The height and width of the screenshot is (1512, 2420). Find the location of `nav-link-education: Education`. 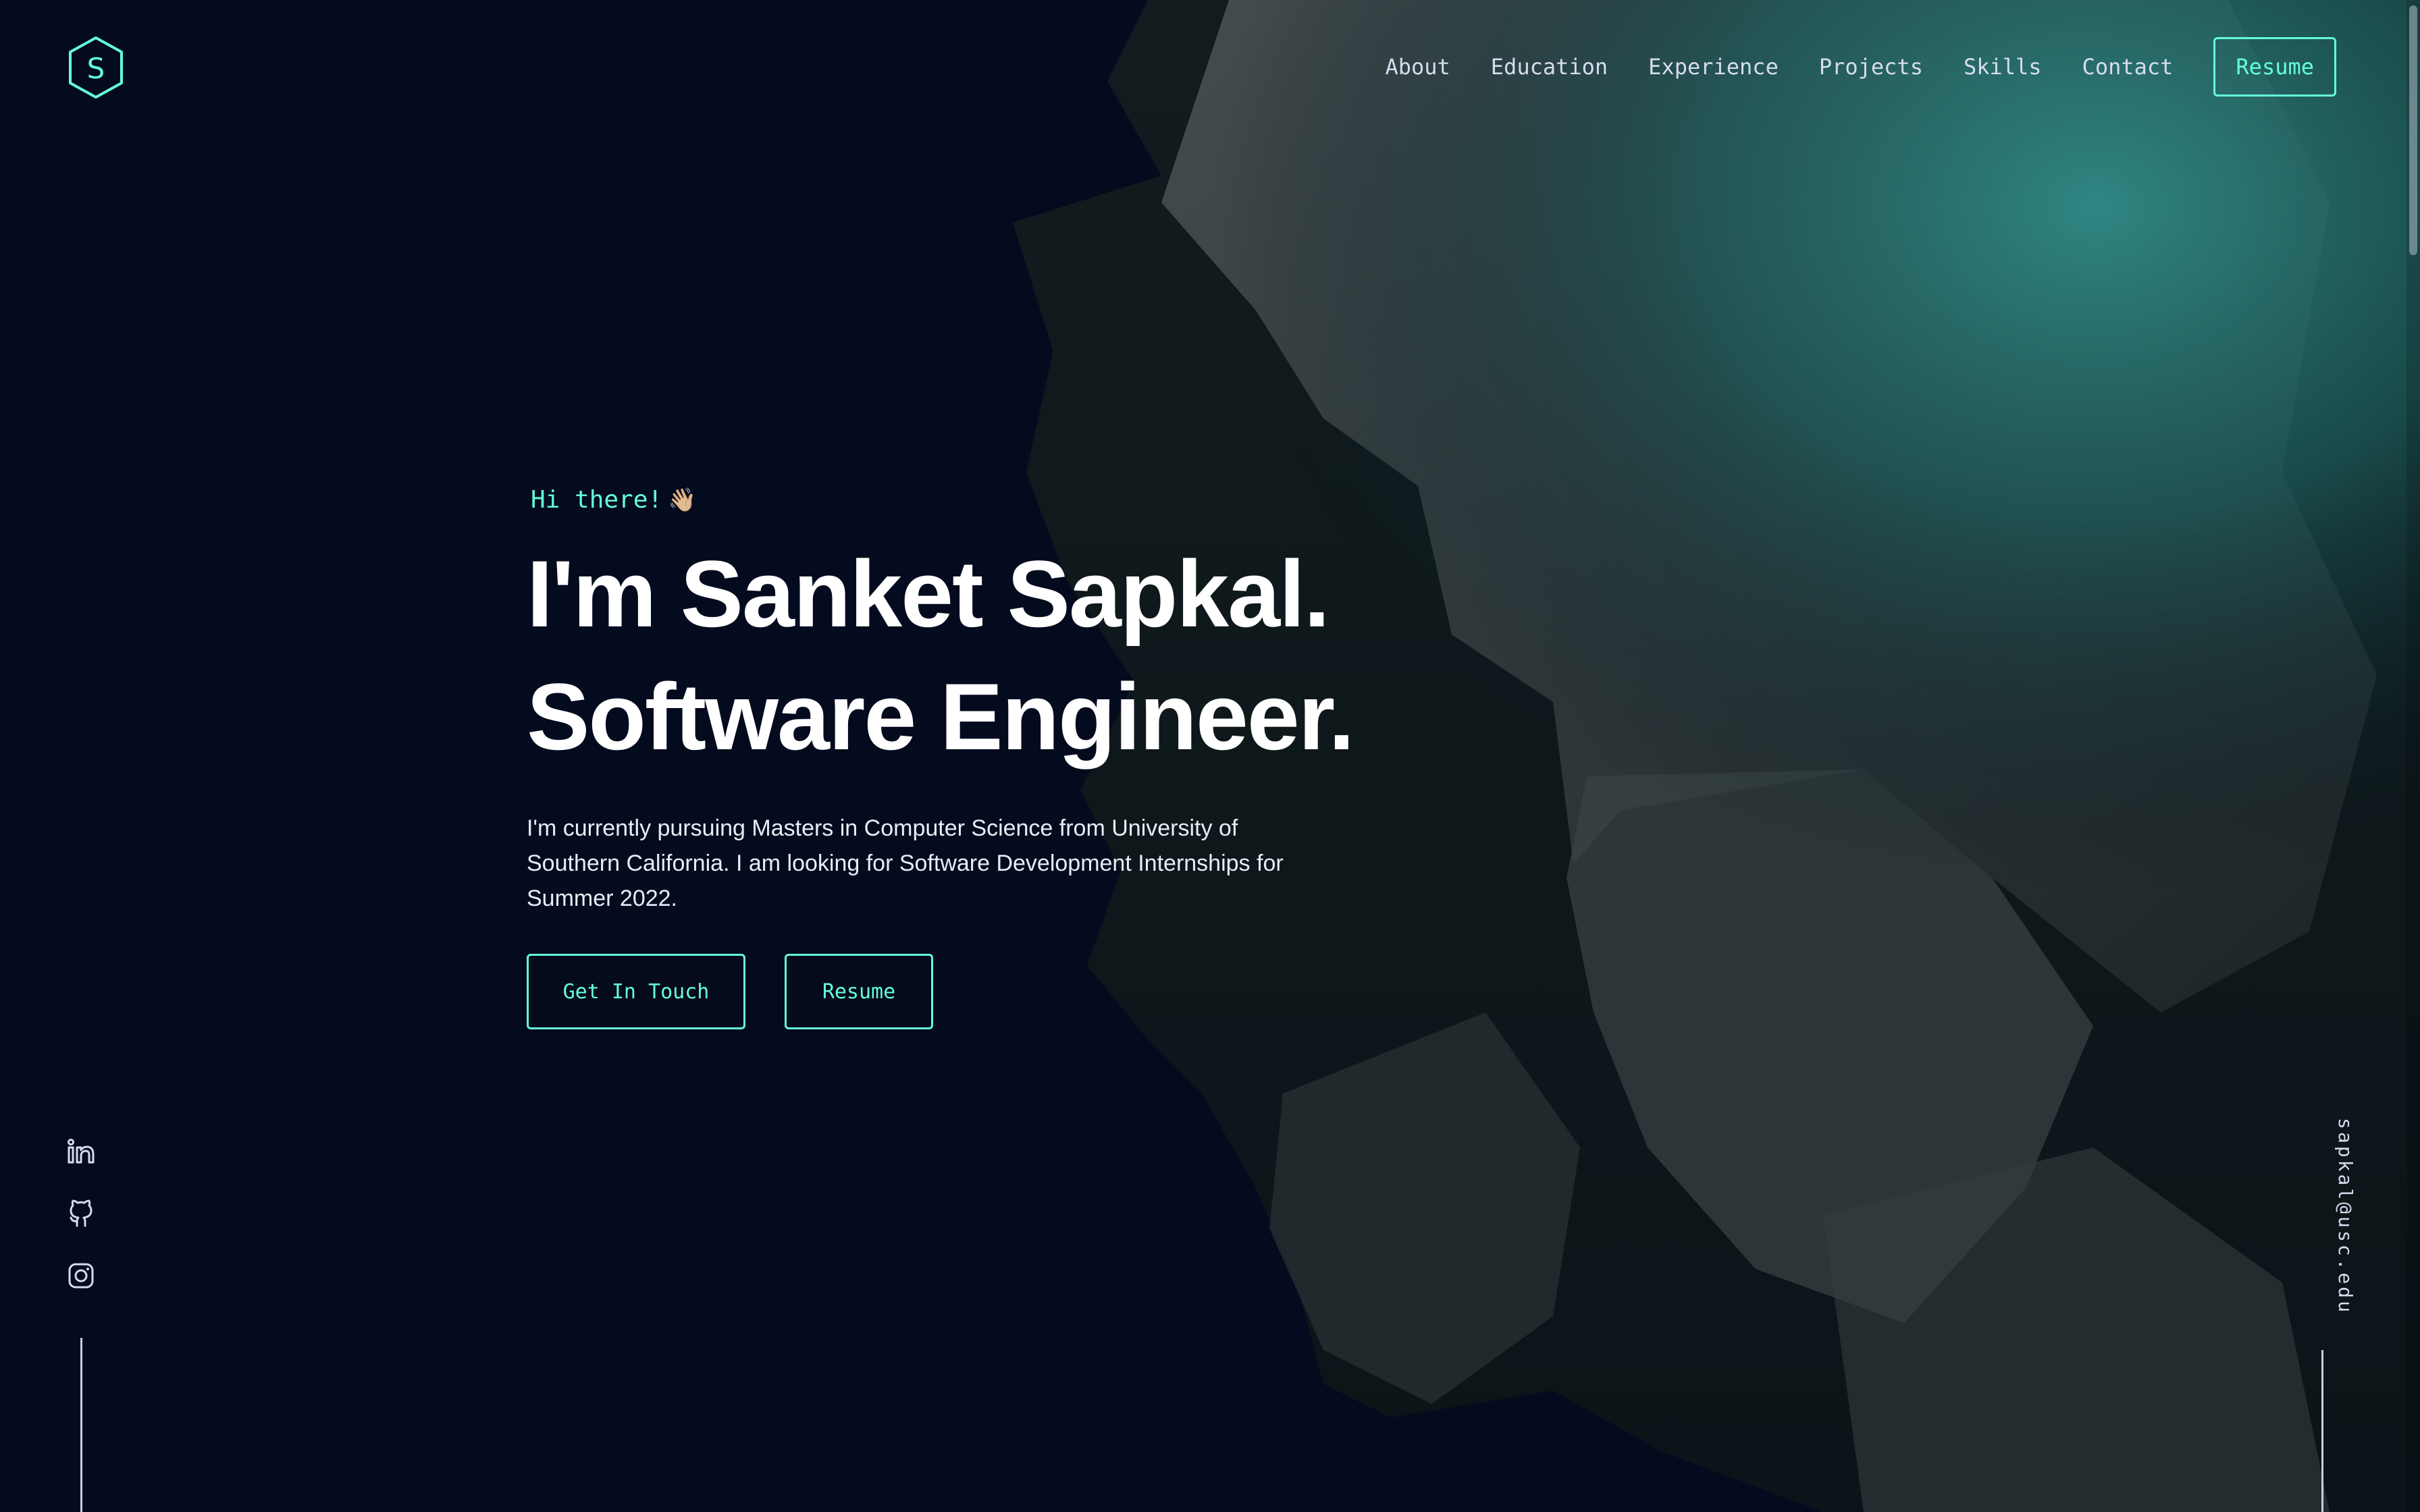

nav-link-education: Education is located at coordinates (1549, 67).